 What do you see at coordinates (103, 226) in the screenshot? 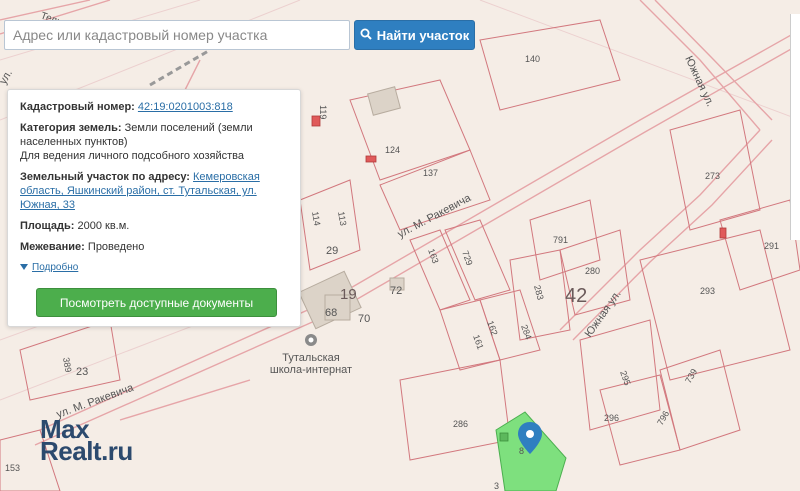
I see `area-value: 2000 кв.м.` at bounding box center [103, 226].